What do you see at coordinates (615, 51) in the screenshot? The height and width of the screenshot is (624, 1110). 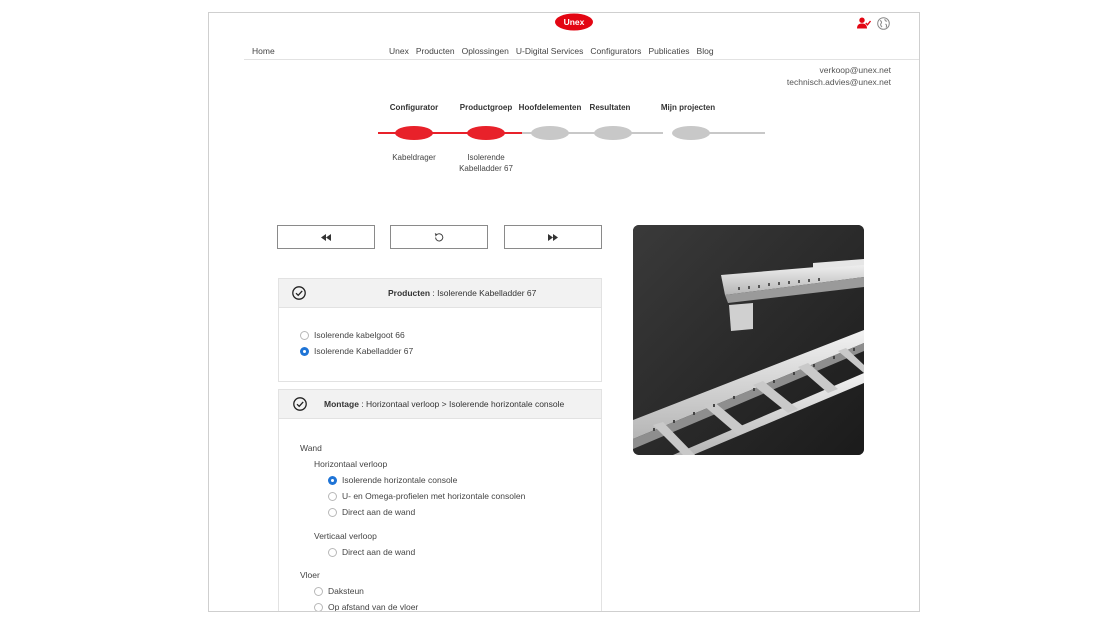 I see `nav-item-configurators: Configurators` at bounding box center [615, 51].